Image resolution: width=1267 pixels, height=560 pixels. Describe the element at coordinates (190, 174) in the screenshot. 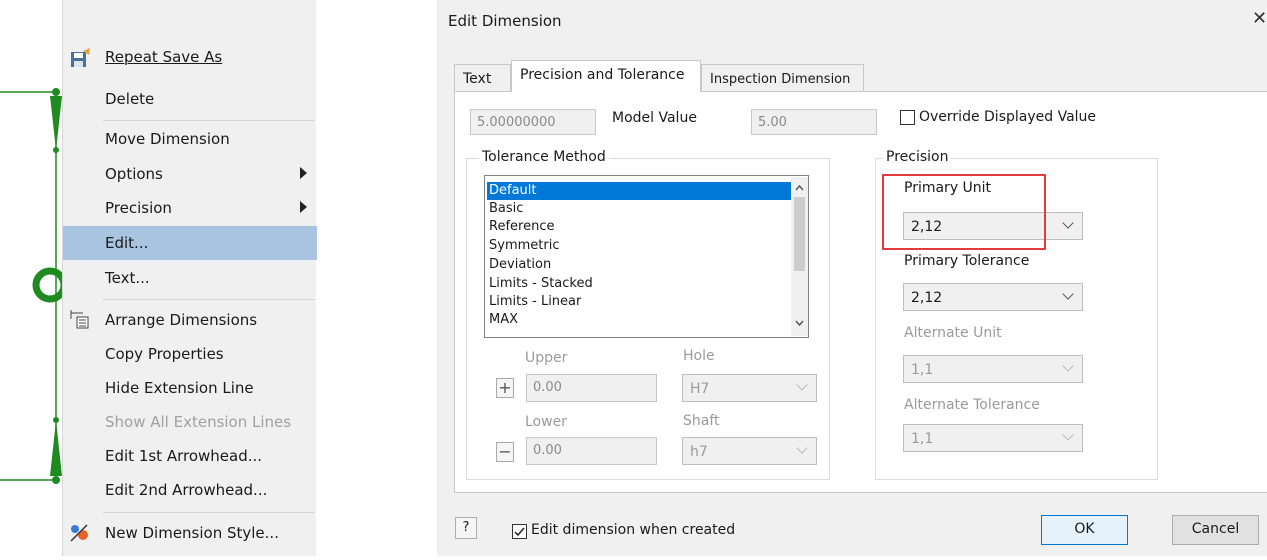

I see `menu-item-options: Options` at that location.